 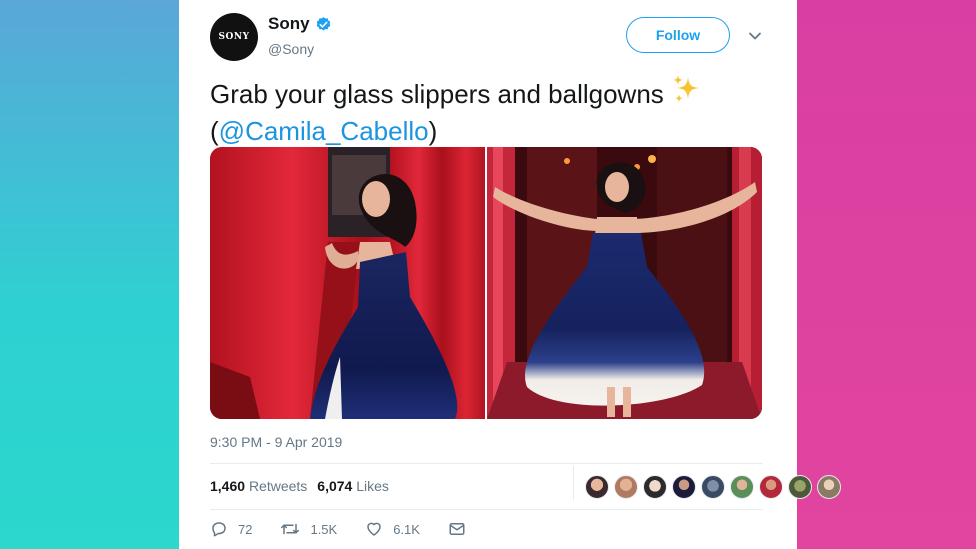 What do you see at coordinates (406, 529) in the screenshot?
I see `like-count: 6.1K` at bounding box center [406, 529].